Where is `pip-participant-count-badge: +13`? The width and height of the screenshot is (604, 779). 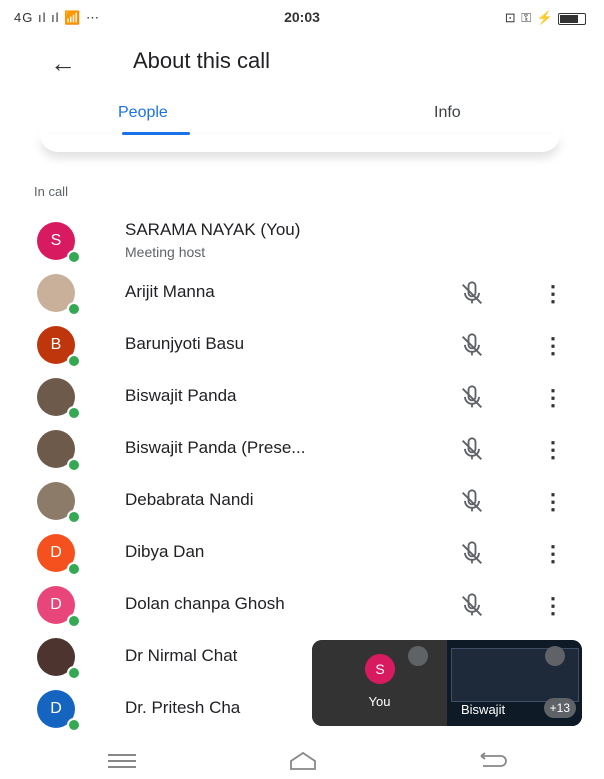
pip-participant-count-badge: +13 is located at coordinates (559, 708).